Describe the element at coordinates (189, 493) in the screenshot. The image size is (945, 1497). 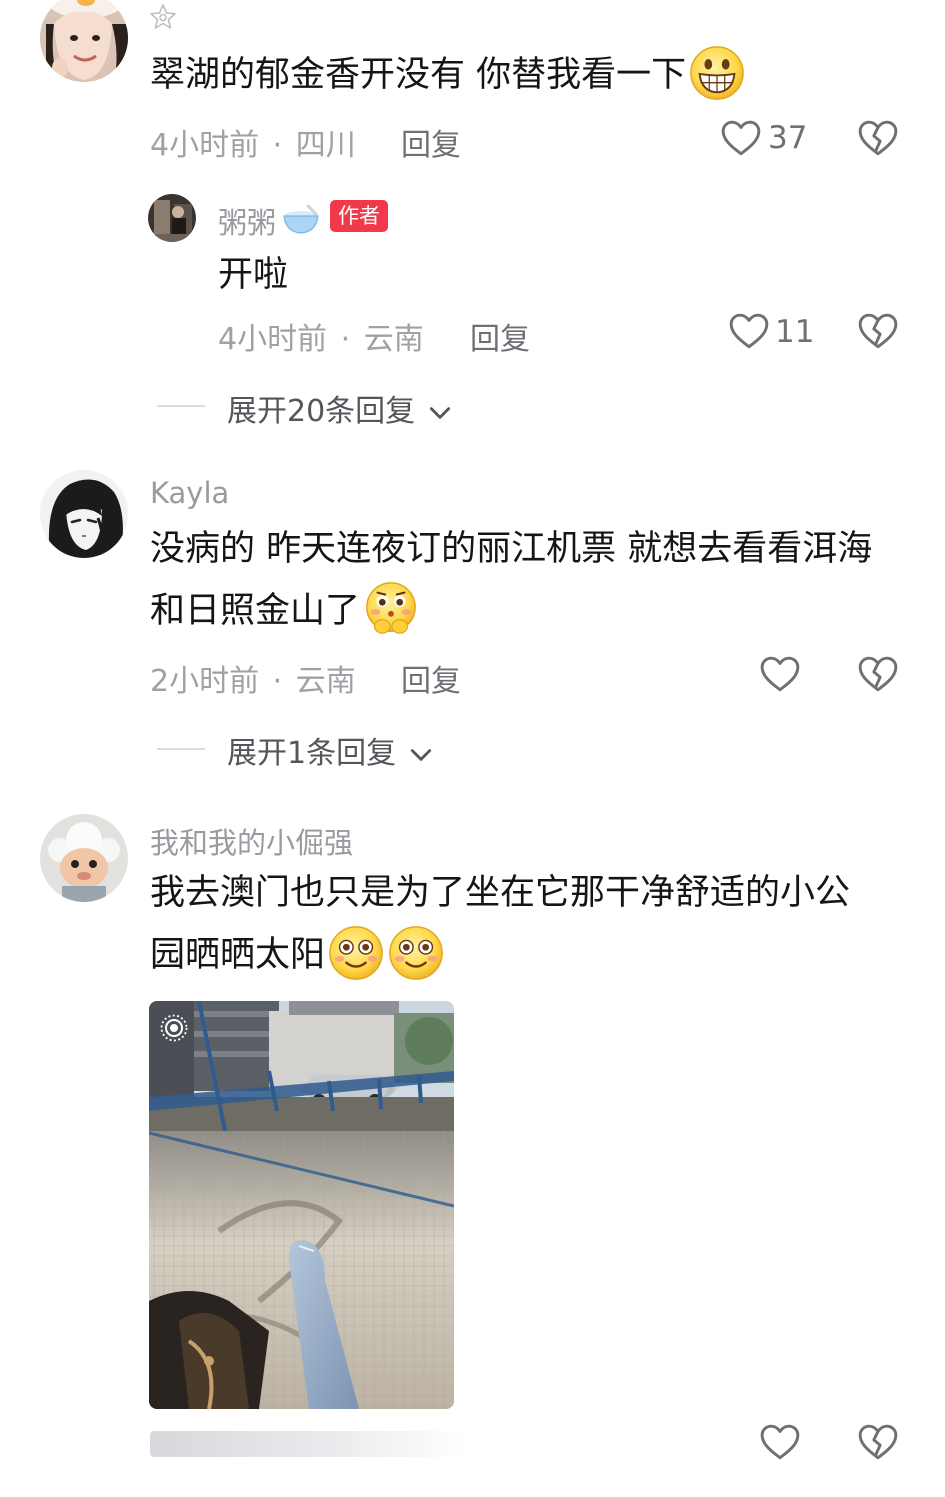
I see `author-name: Kayla` at that location.